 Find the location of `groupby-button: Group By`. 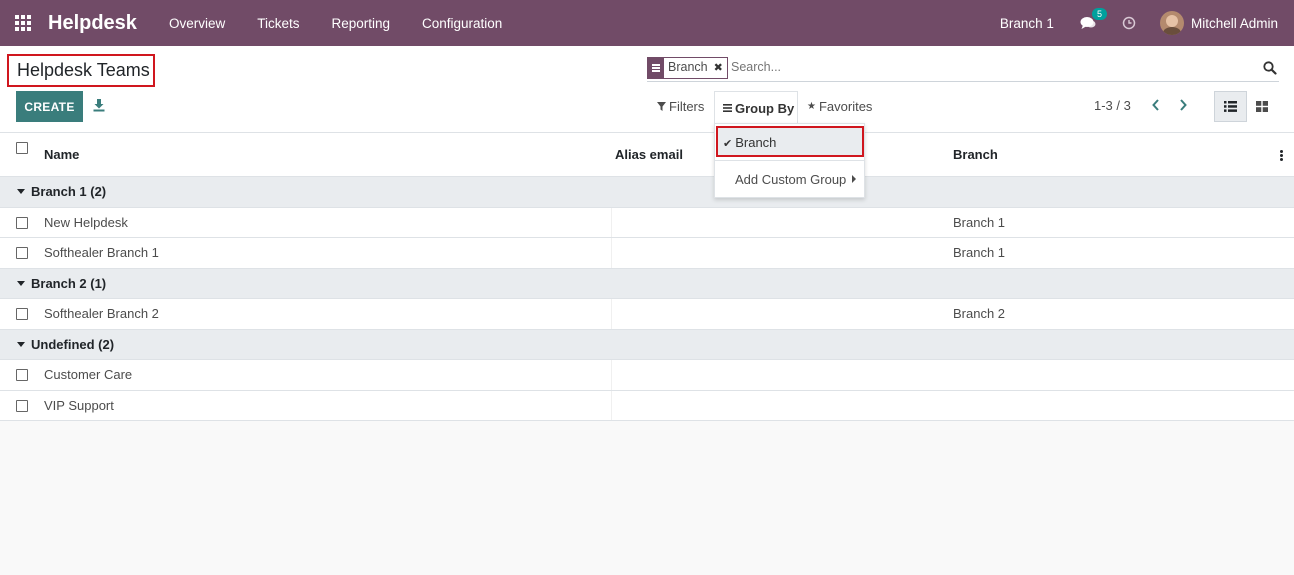

groupby-button: Group By is located at coordinates (756, 107).